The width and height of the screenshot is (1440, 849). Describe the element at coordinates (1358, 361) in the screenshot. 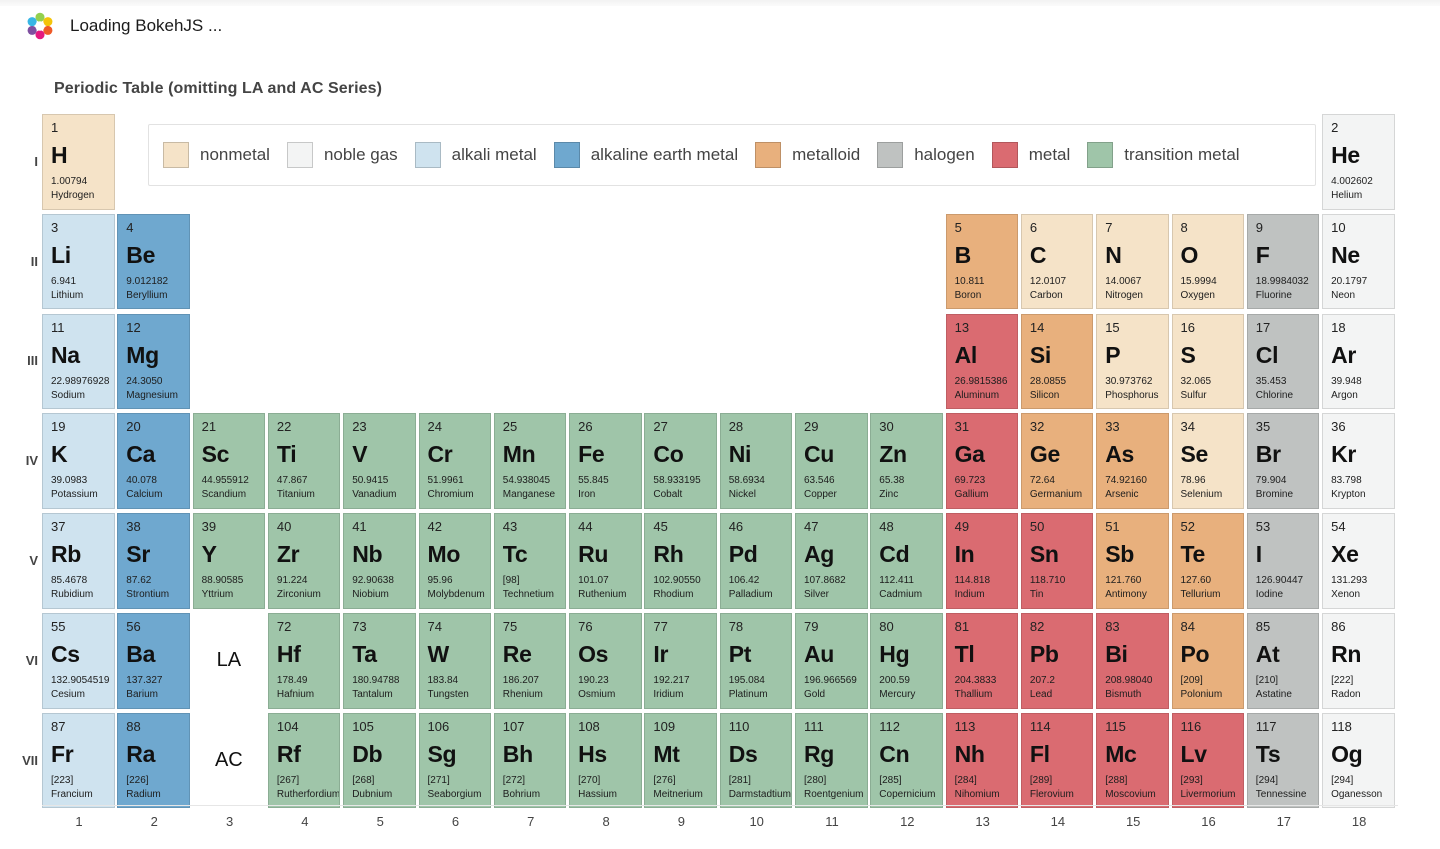

I see `element-cell: 18 Ar 39.948 Argon` at that location.